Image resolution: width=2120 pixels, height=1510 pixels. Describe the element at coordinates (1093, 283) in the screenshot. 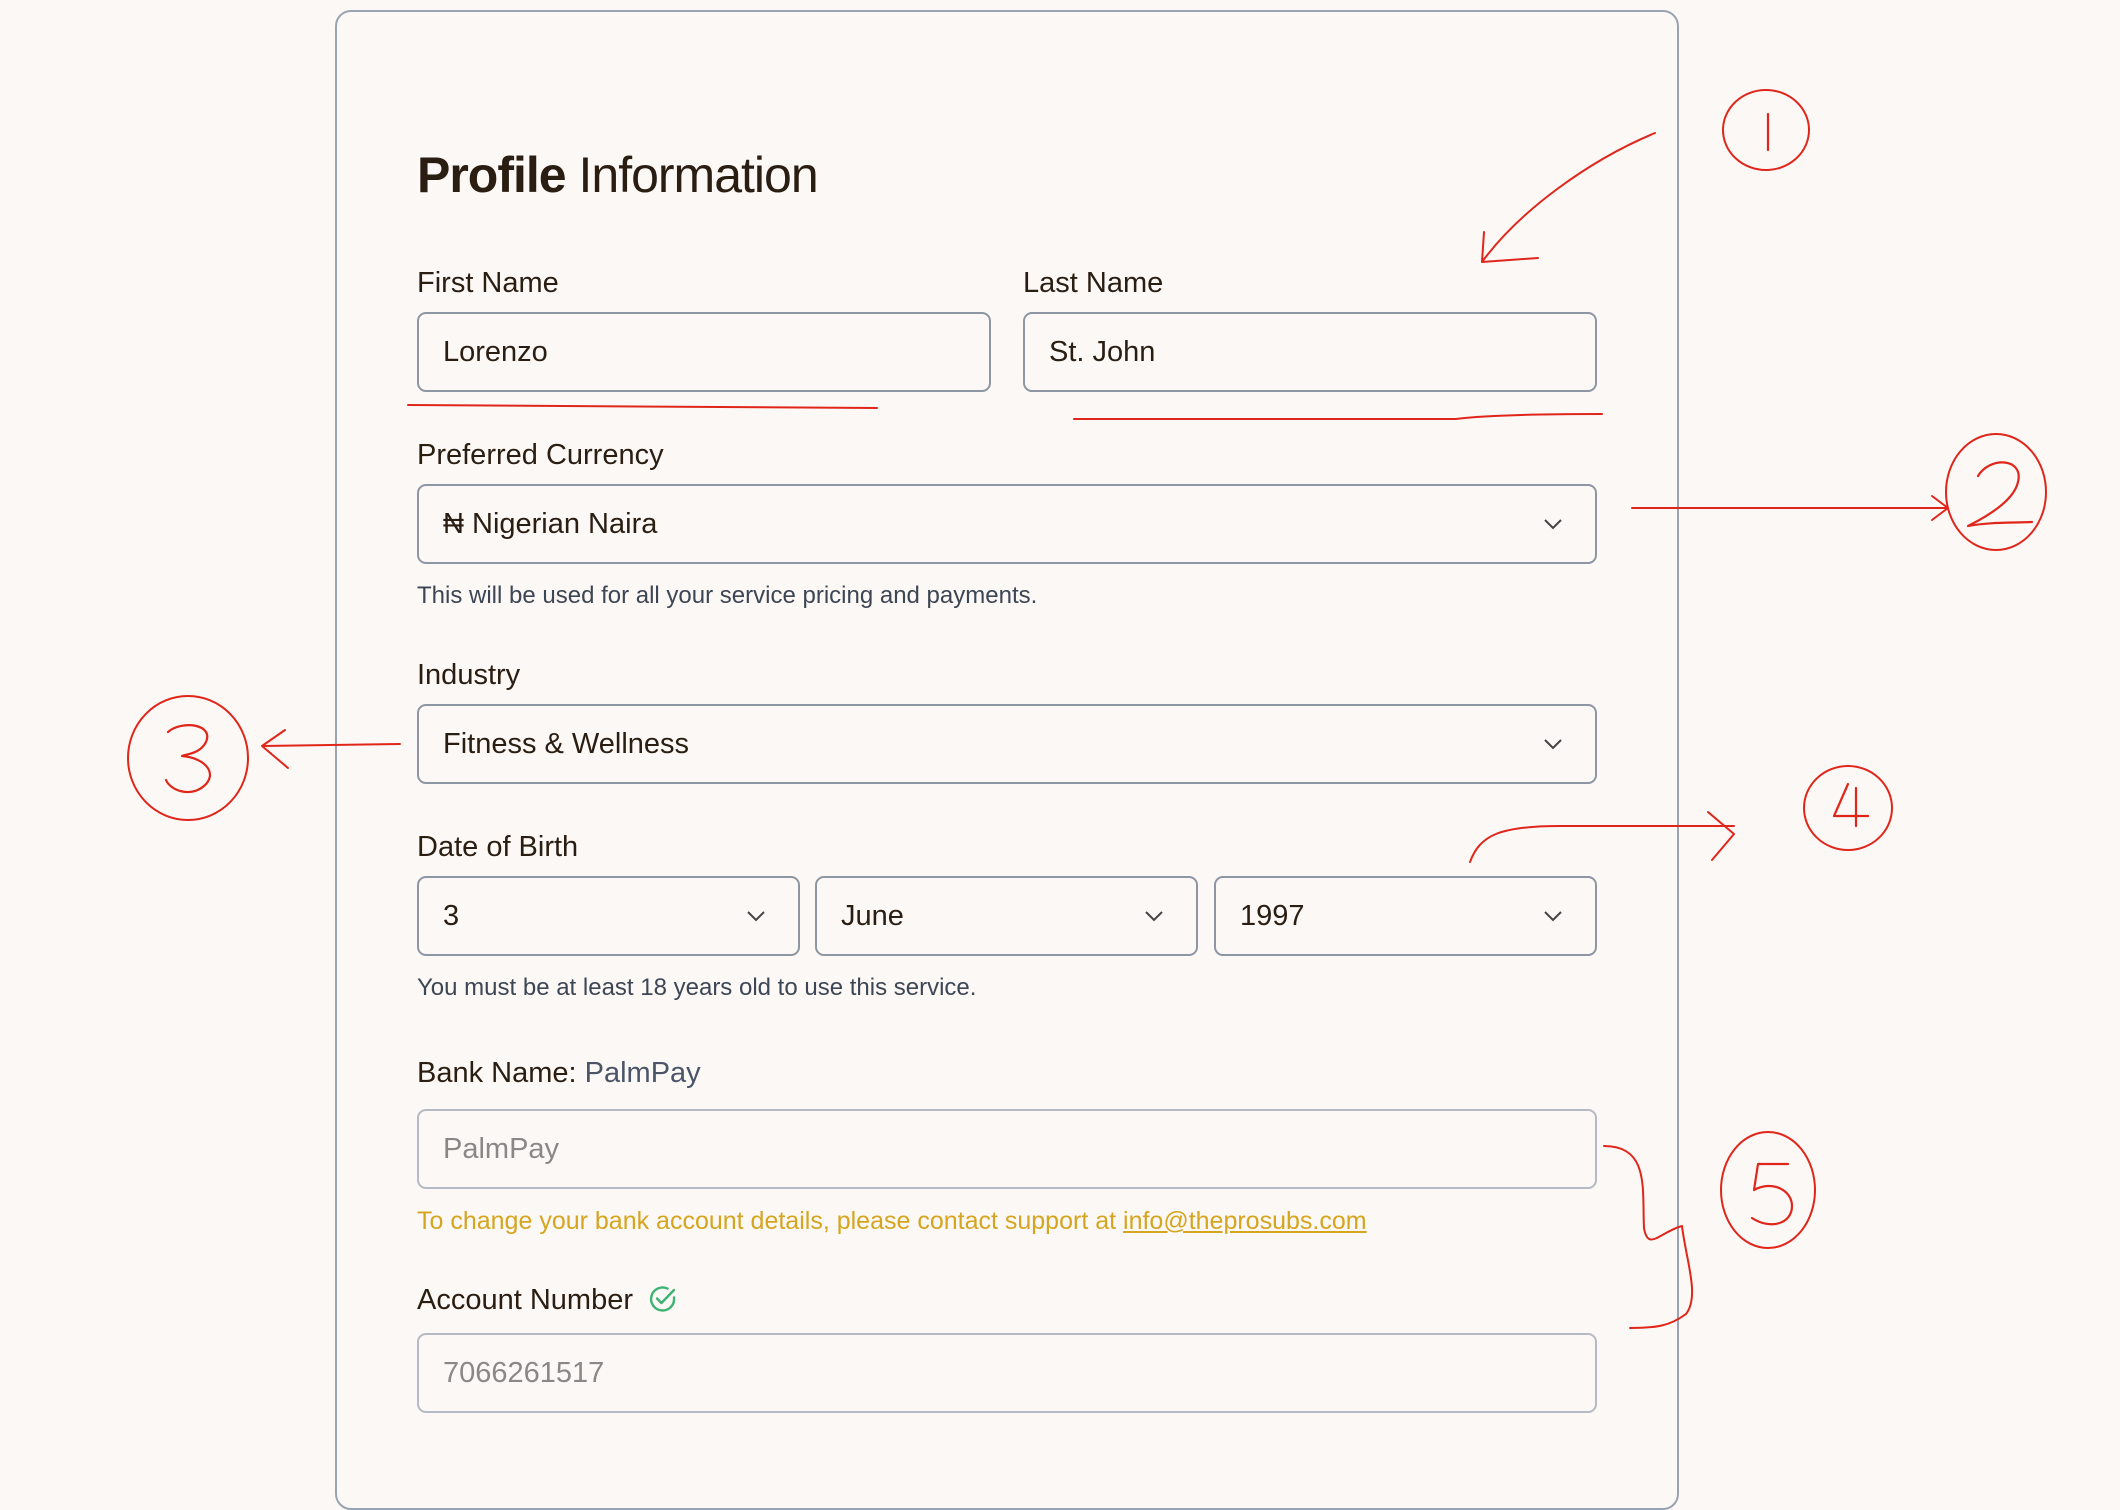

I see `last-name-label: Last Name` at that location.